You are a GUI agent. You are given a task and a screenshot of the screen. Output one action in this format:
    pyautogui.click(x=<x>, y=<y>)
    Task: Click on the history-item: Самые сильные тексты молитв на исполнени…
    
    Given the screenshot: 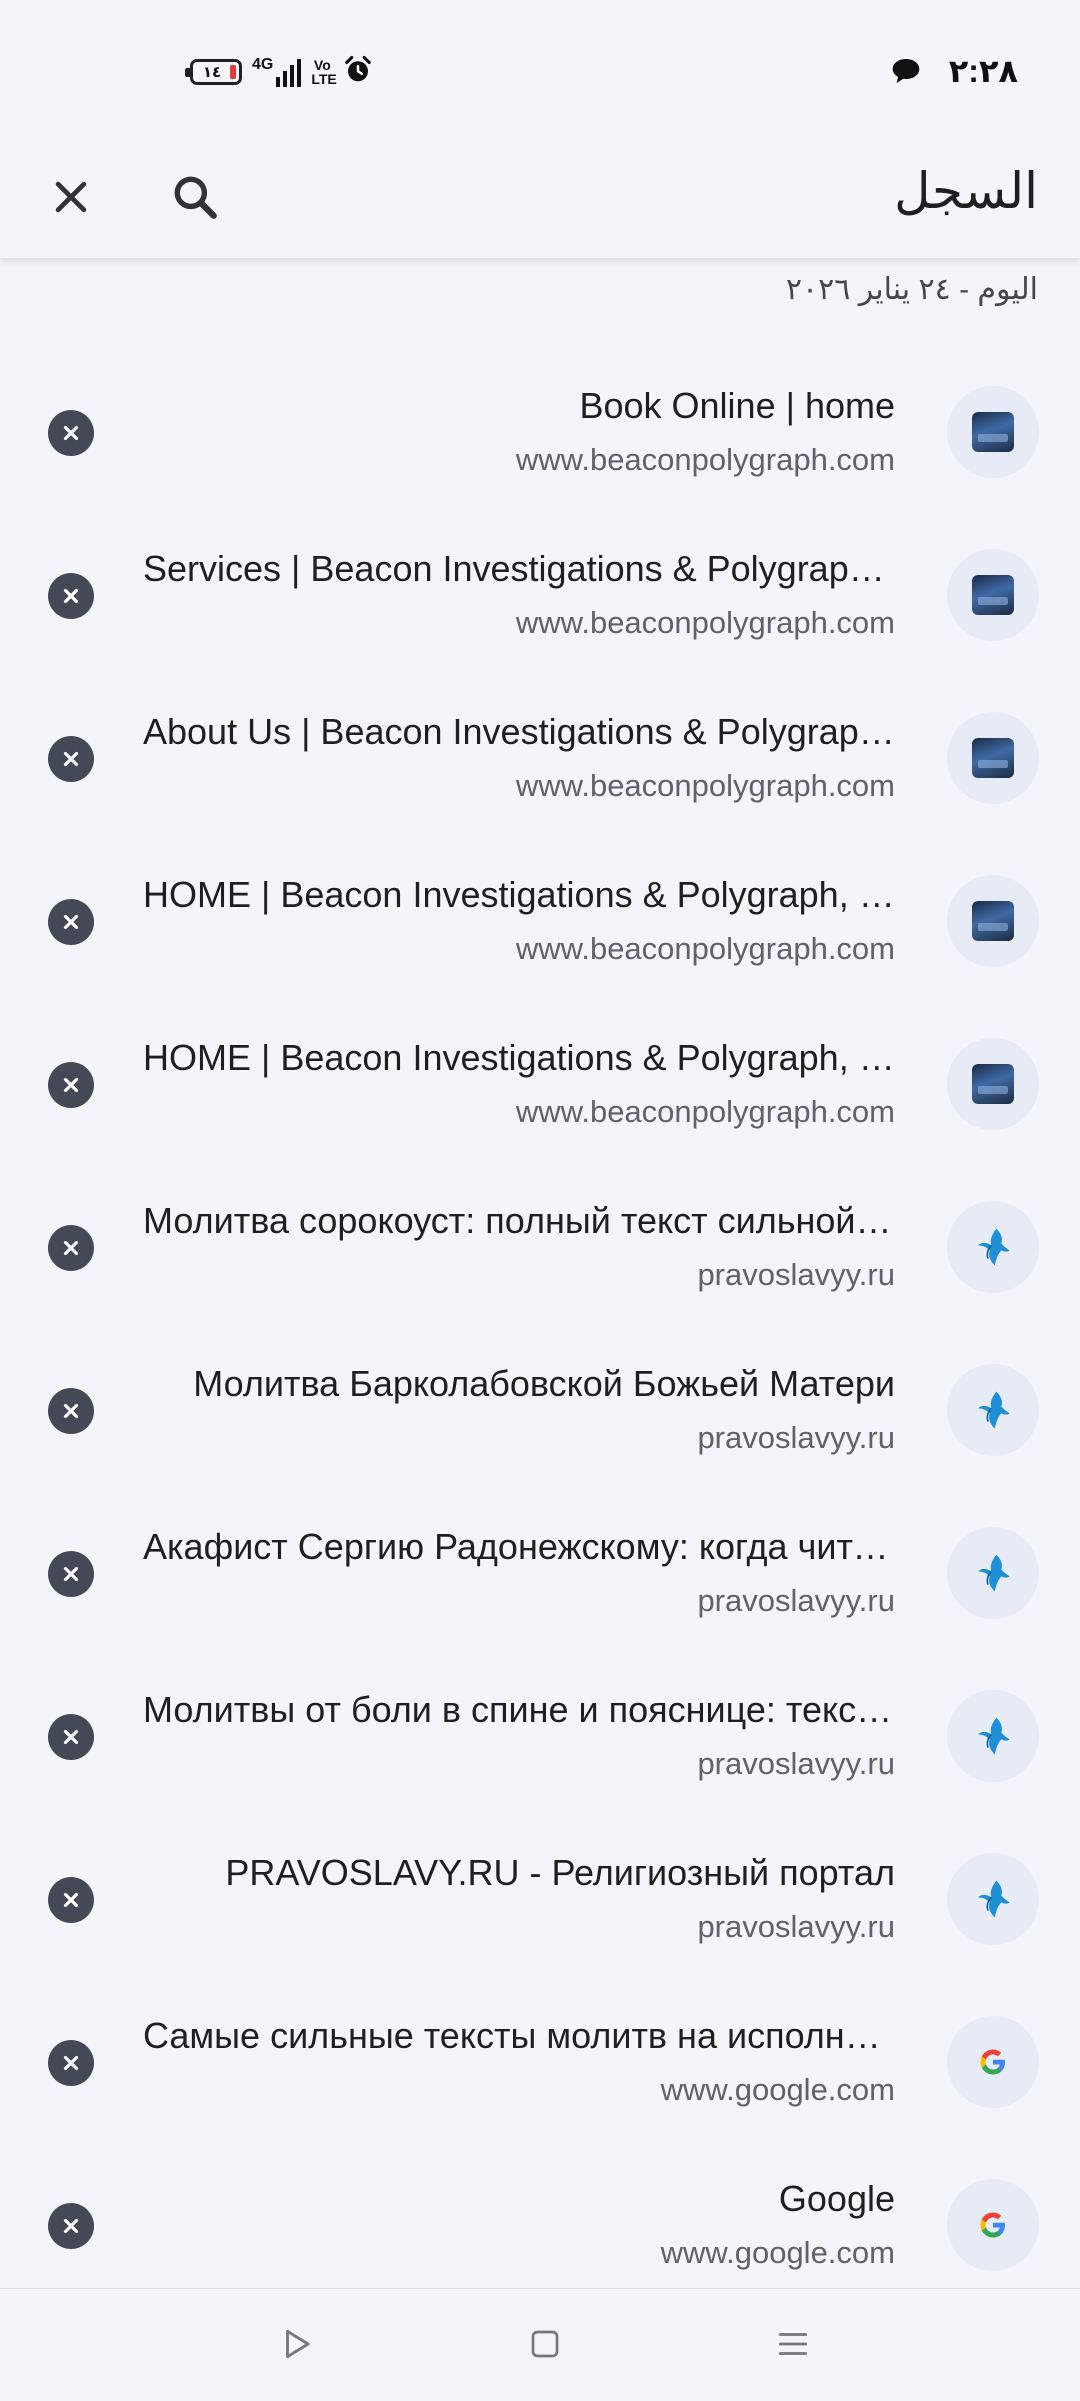 What is the action you would take?
    pyautogui.click(x=540, y=2061)
    